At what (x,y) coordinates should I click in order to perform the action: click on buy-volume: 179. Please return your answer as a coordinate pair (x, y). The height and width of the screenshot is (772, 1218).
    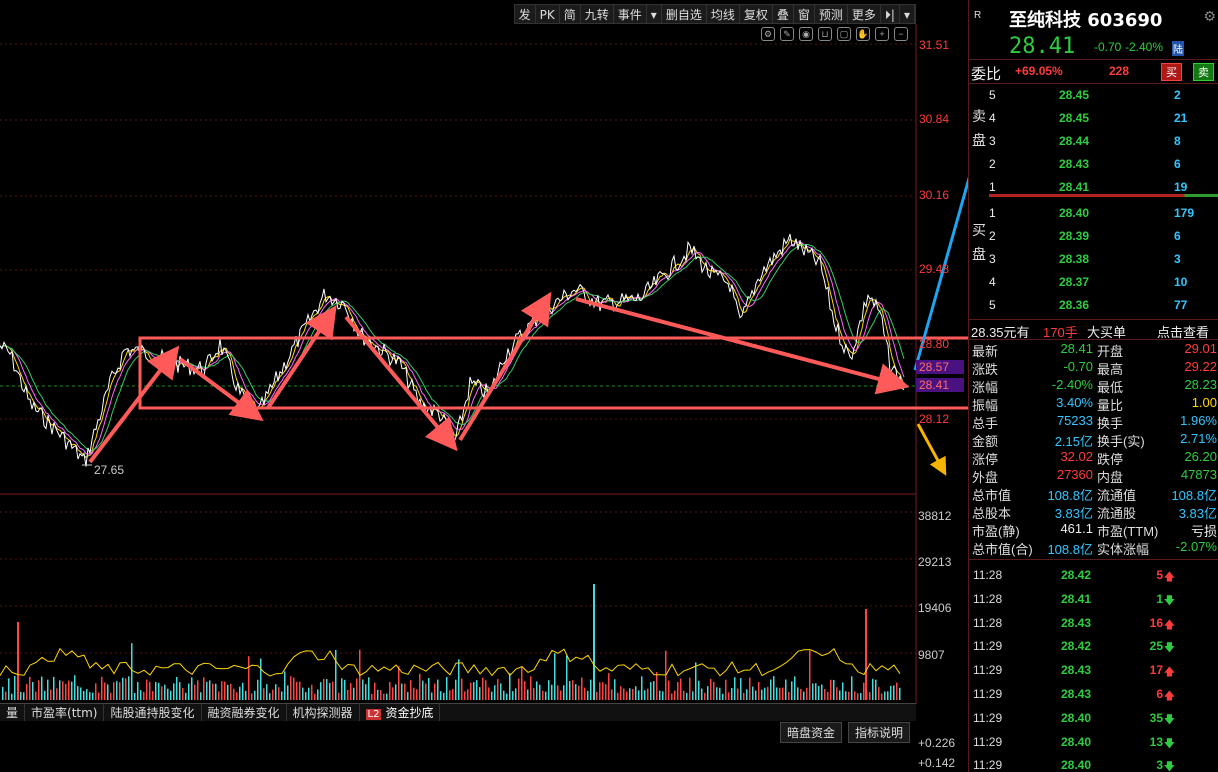
    Looking at the image, I should click on (1184, 213).